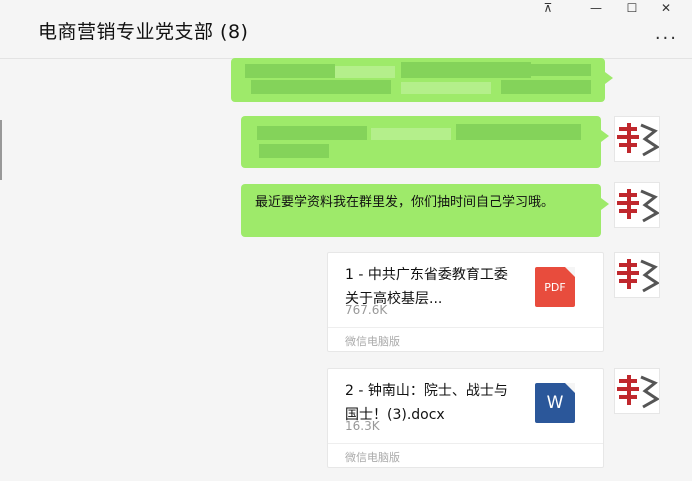 The height and width of the screenshot is (481, 692). What do you see at coordinates (143, 32) in the screenshot?
I see `chat-title: 电商营销专业党支部 (8)` at bounding box center [143, 32].